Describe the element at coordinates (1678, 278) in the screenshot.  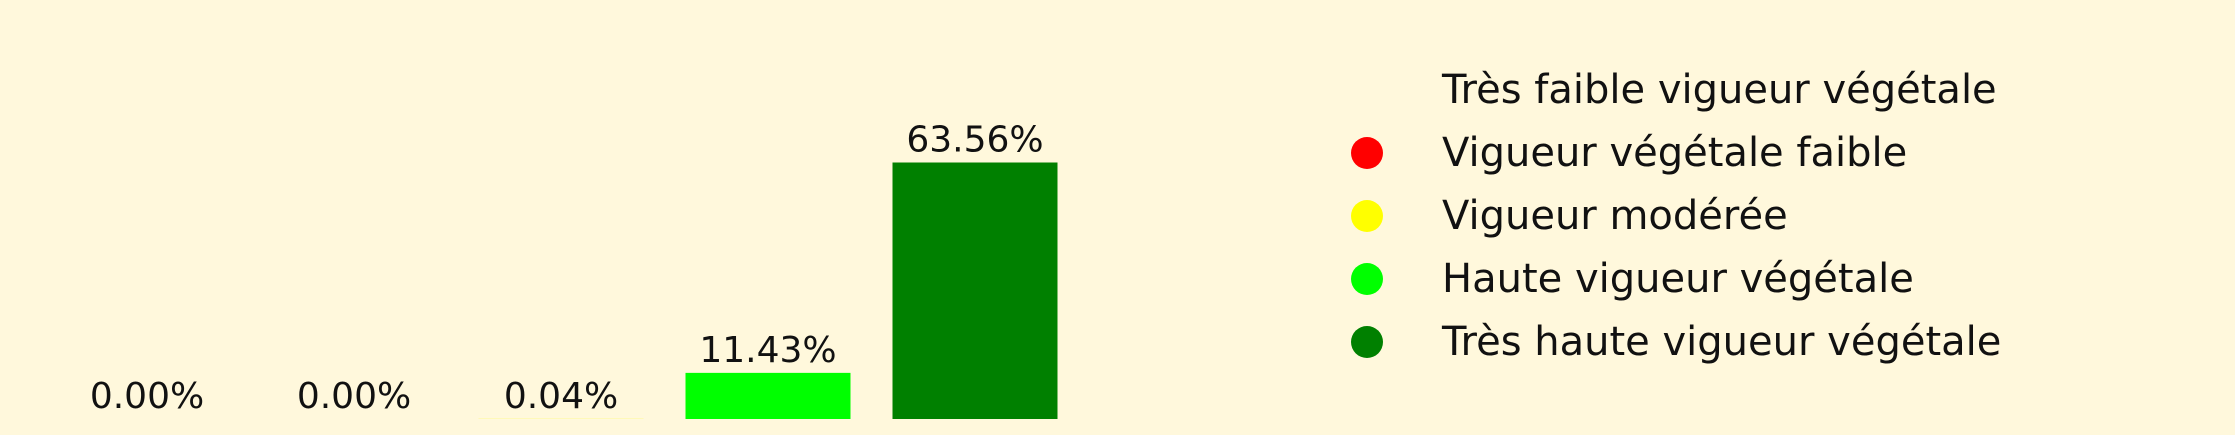
I see `legend-label: Haute vigueur végétale` at that location.